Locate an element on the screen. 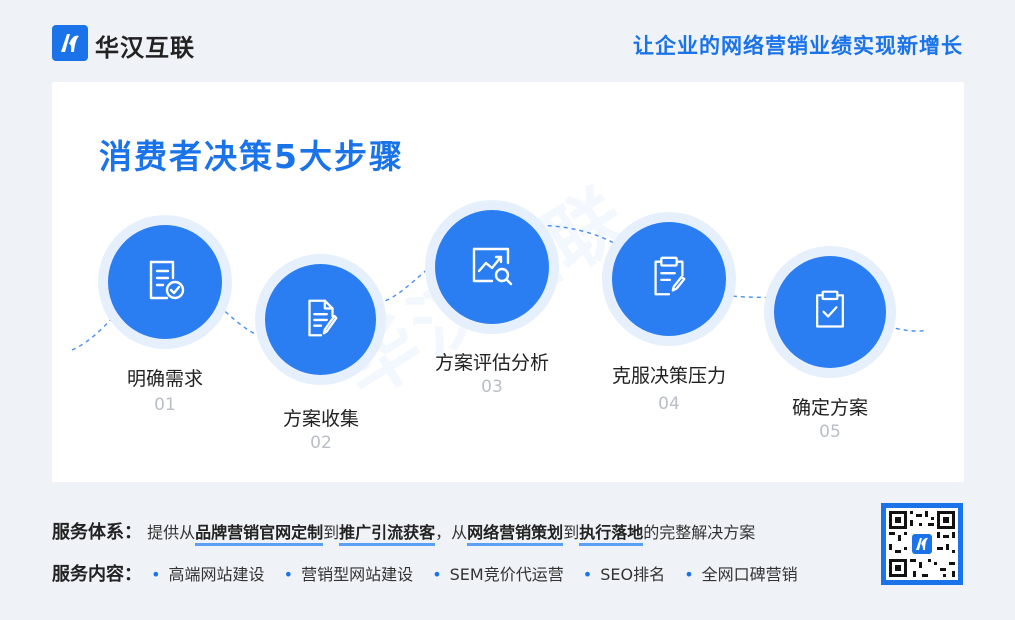 This screenshot has width=1015, height=620. highlight-planning: 网络营销策划 is located at coordinates (515, 534).